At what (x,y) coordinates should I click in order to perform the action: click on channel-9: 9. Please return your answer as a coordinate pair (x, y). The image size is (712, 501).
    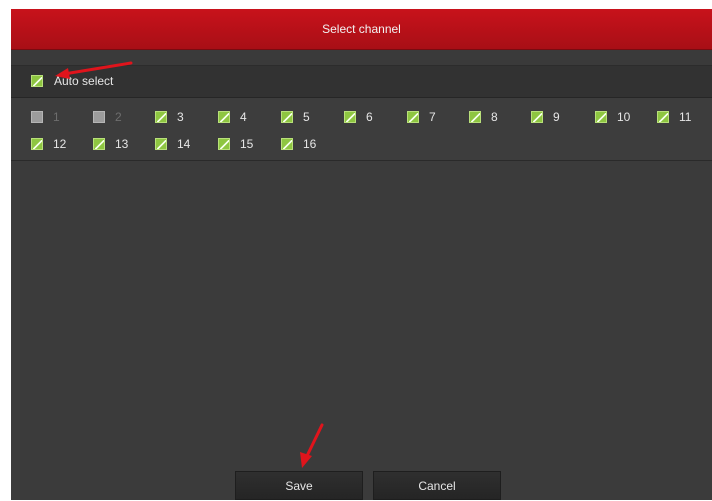
    Looking at the image, I should click on (545, 117).